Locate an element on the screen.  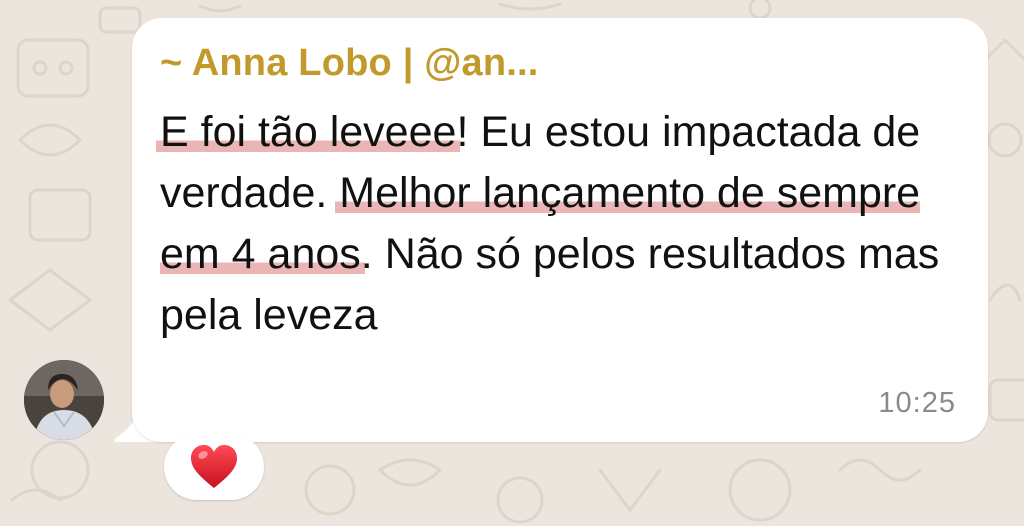
reaction-badge is located at coordinates (214, 467).